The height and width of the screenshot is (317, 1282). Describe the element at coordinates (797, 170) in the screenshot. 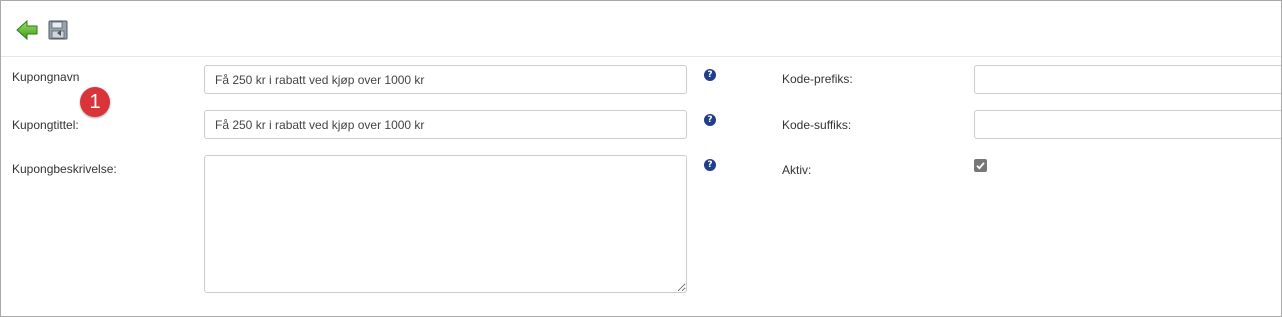

I see `active-label: Aktiv:` at that location.